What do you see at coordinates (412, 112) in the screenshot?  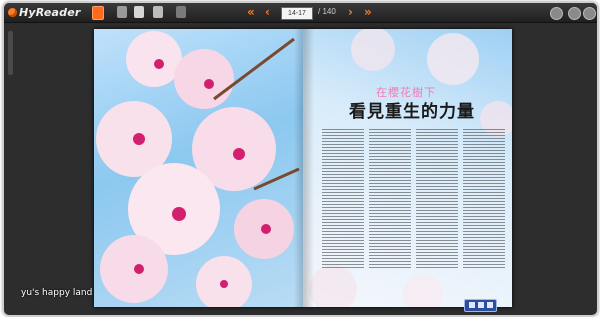 I see `article-title: 看見重生的力量` at bounding box center [412, 112].